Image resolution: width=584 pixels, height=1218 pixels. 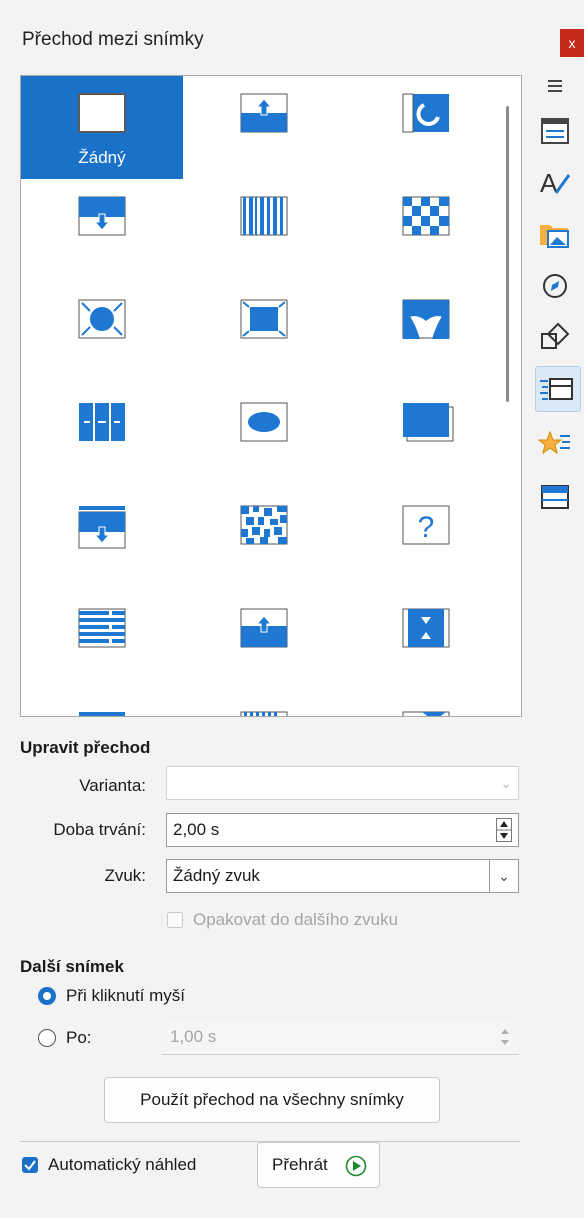 I want to click on play-icon, so click(x=356, y=1166).